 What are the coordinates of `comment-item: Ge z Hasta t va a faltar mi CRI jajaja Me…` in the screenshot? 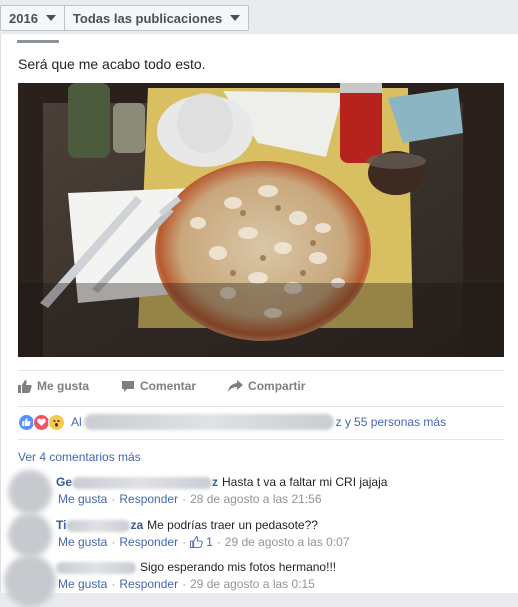 It's located at (256, 492).